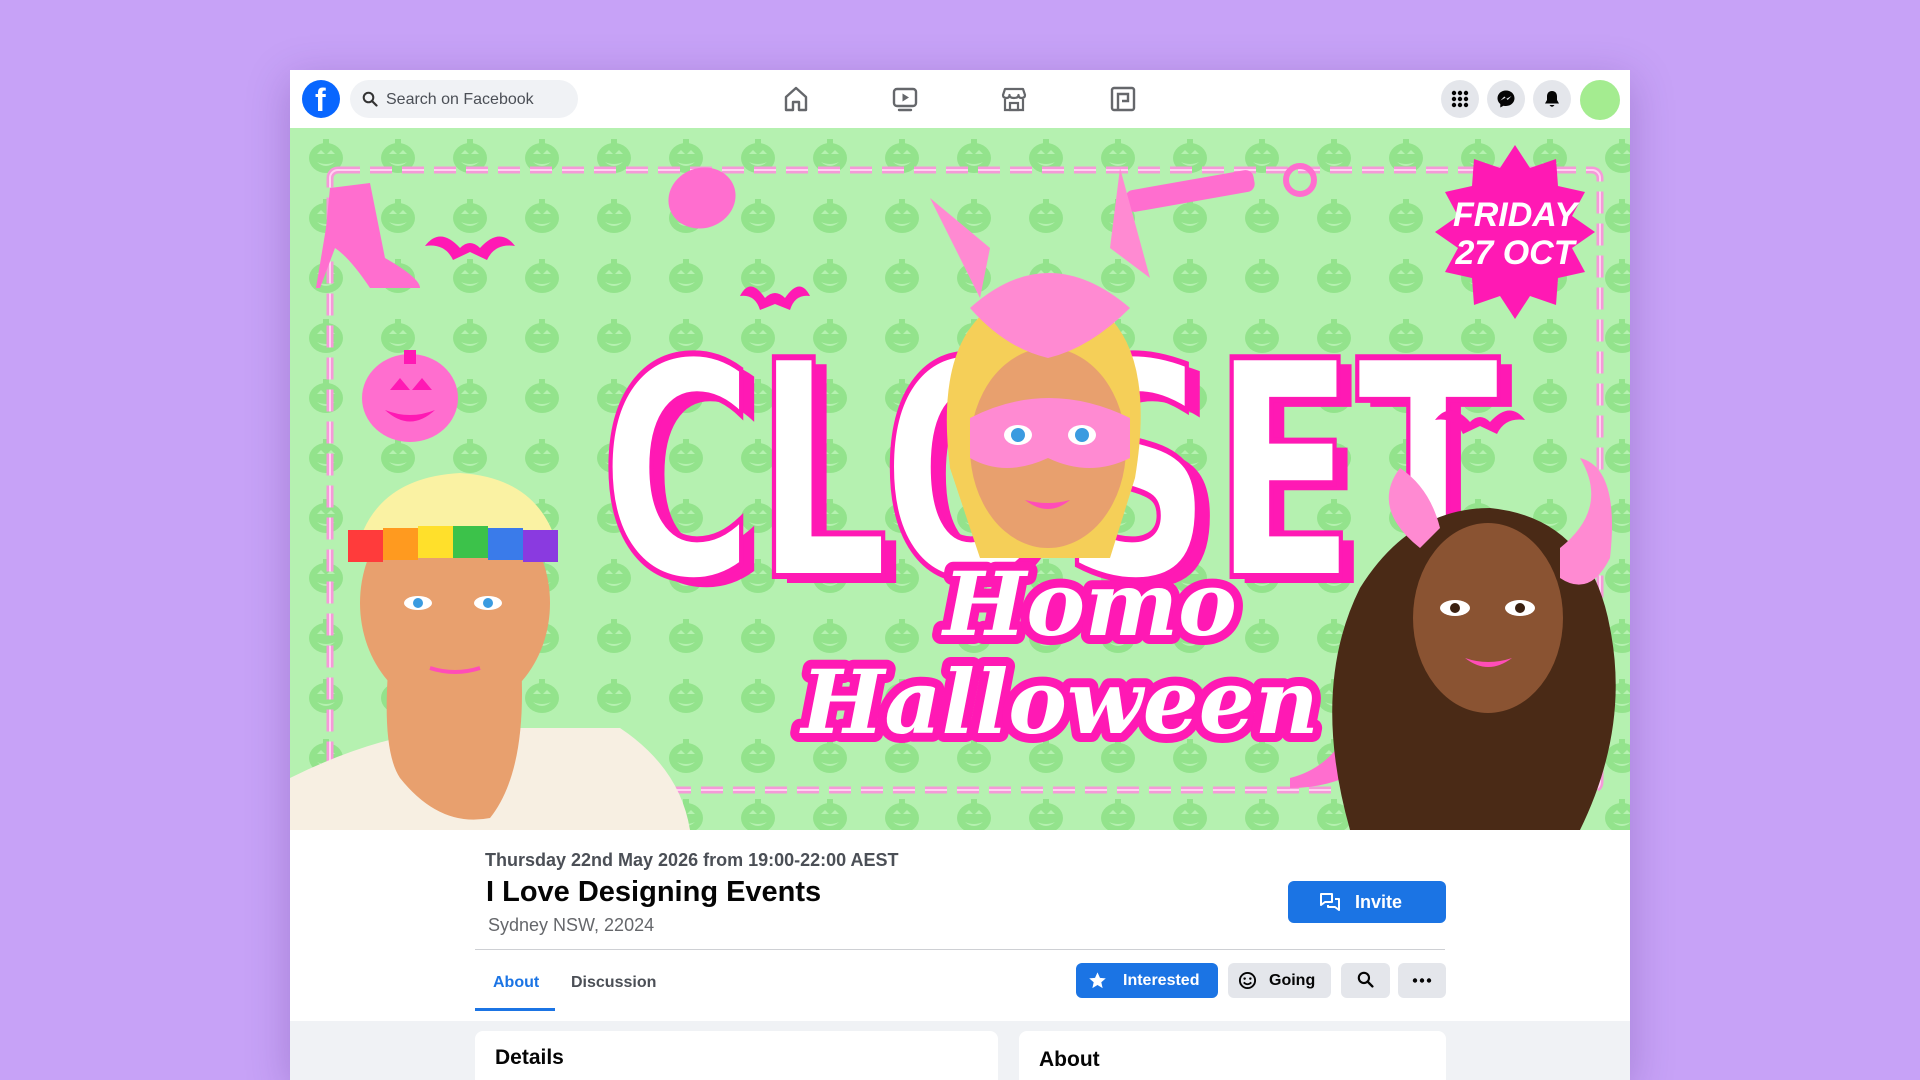 The width and height of the screenshot is (1920, 1080). I want to click on more-dots-icon, so click(1422, 980).